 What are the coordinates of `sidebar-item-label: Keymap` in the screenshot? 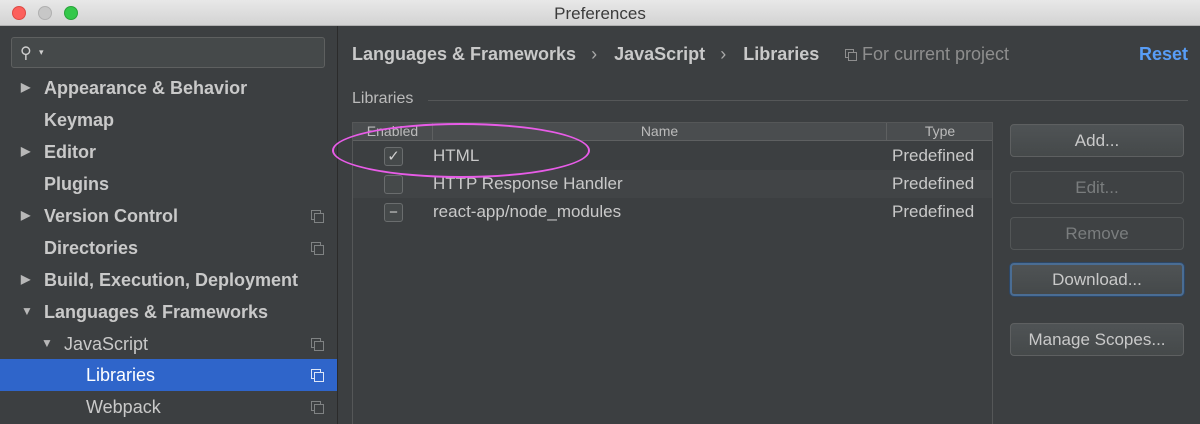 It's located at (79, 120).